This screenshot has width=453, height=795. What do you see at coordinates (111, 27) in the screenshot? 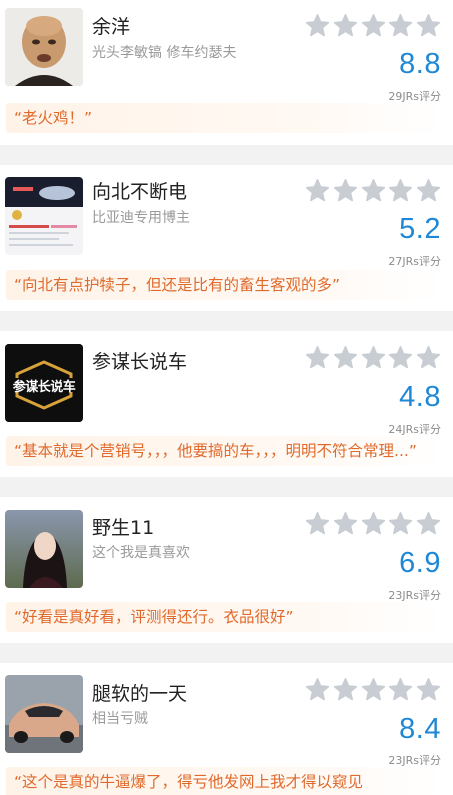
I see `reviewer-name: 余洋` at bounding box center [111, 27].